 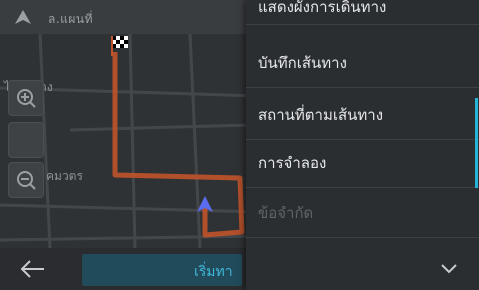 I want to click on menu-scrollbar, so click(x=476, y=143).